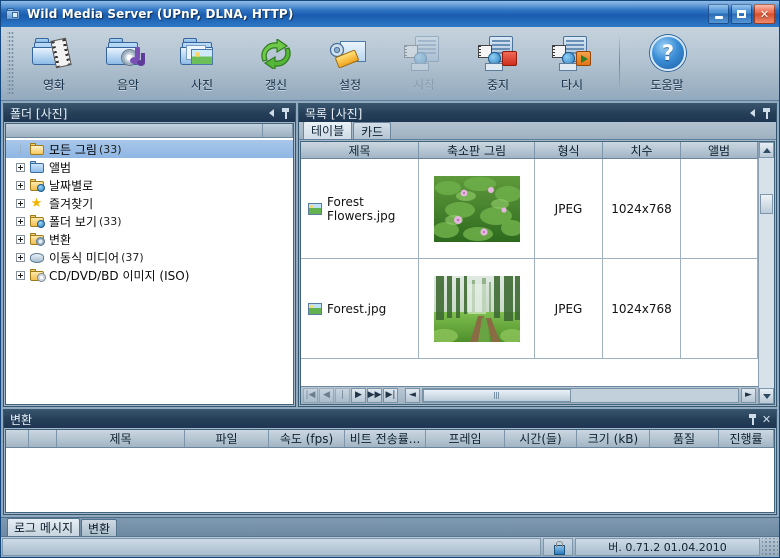 The image size is (780, 558). I want to click on vertical-scrollbar, so click(766, 273).